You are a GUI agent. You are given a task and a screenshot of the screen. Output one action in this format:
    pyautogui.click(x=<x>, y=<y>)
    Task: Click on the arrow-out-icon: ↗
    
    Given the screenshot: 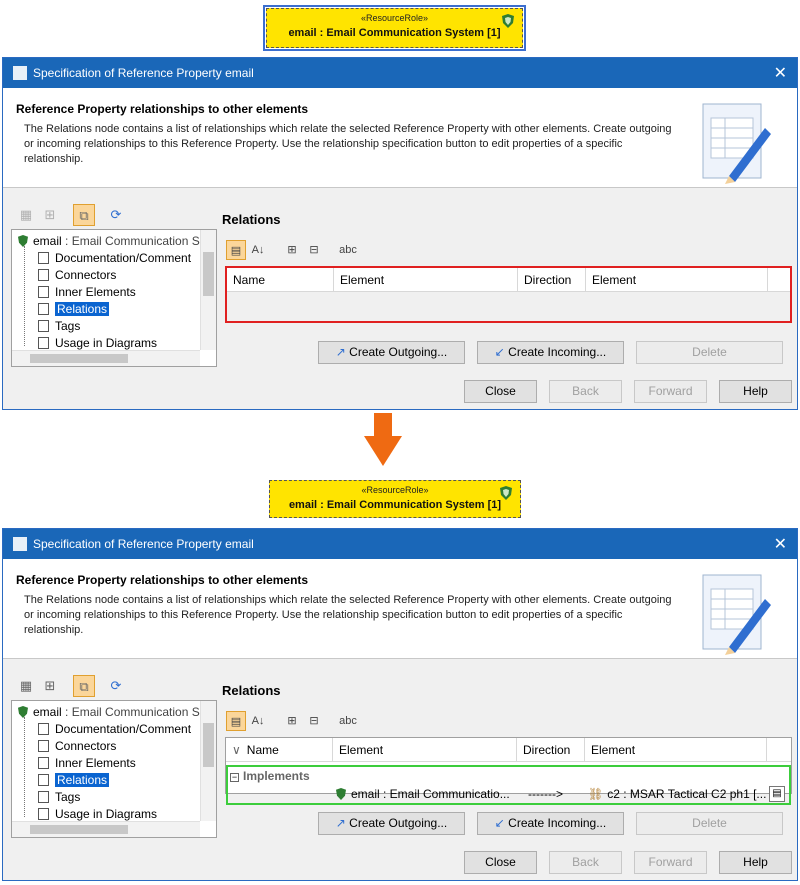 What is the action you would take?
    pyautogui.click(x=340, y=352)
    